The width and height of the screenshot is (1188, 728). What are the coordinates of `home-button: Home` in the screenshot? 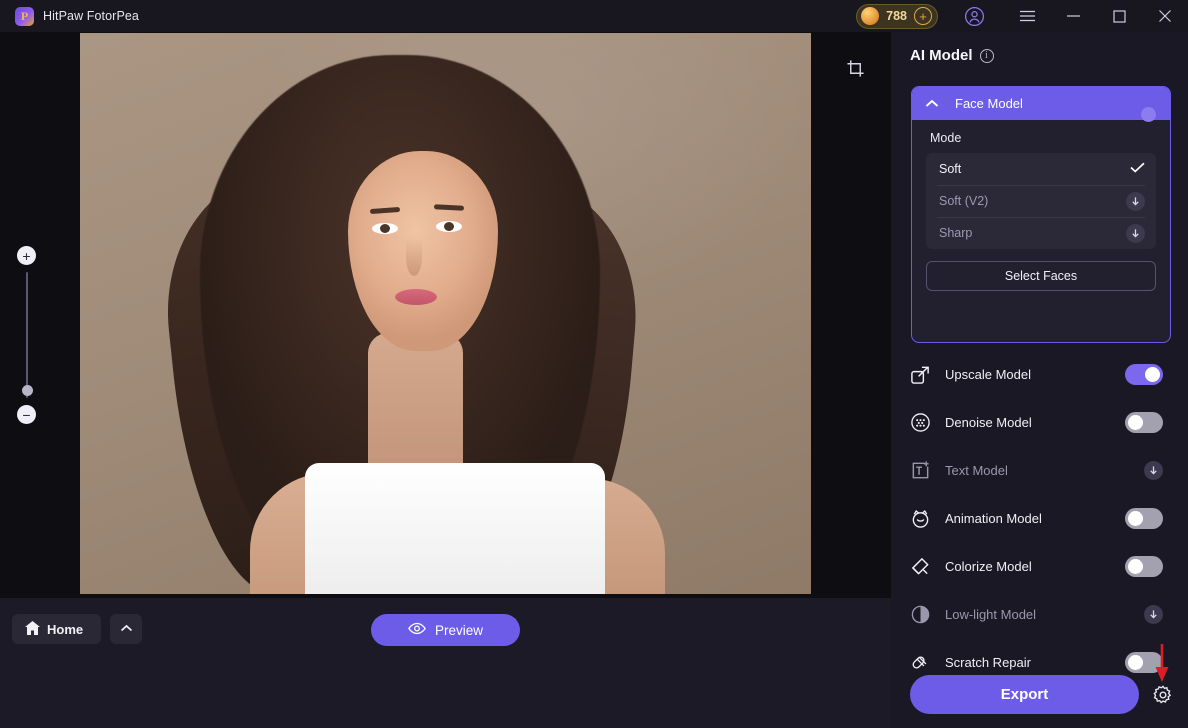 It's located at (56, 629).